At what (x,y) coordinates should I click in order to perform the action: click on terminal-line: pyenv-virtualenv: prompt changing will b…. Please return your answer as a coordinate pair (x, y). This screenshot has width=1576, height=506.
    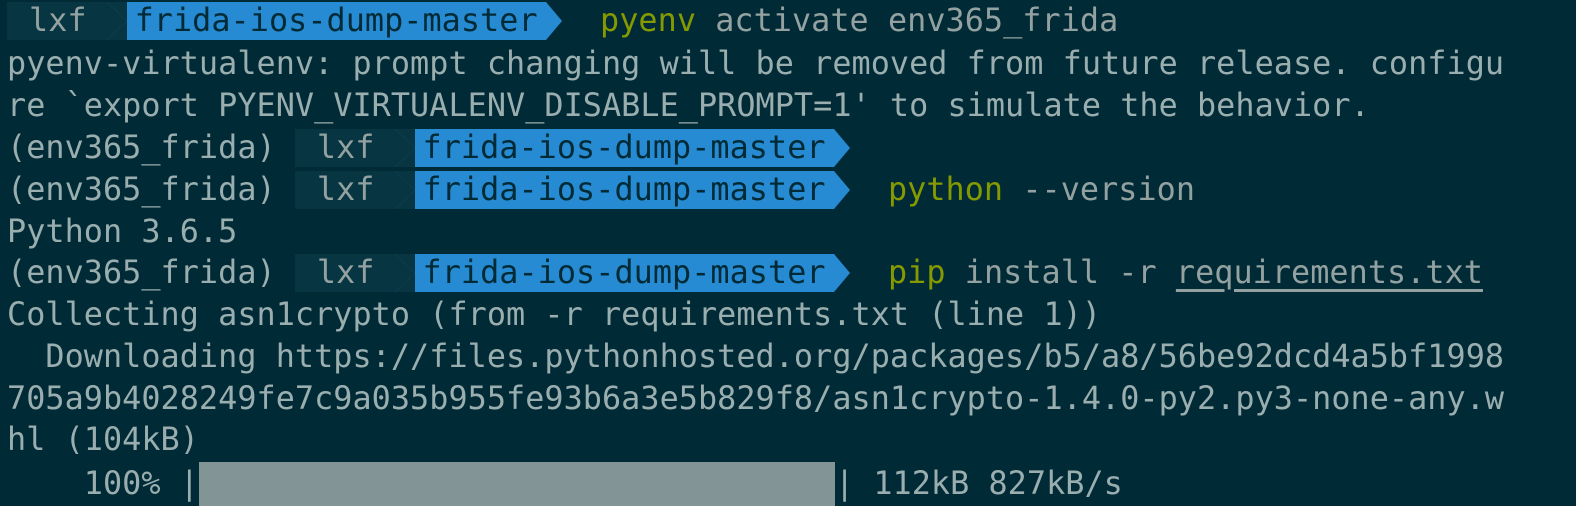
    Looking at the image, I should click on (756, 63).